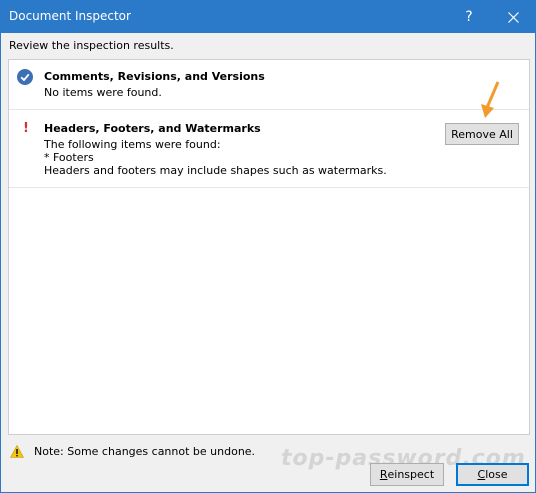  Describe the element at coordinates (411, 474) in the screenshot. I see `reinspect-label: einspect` at that location.